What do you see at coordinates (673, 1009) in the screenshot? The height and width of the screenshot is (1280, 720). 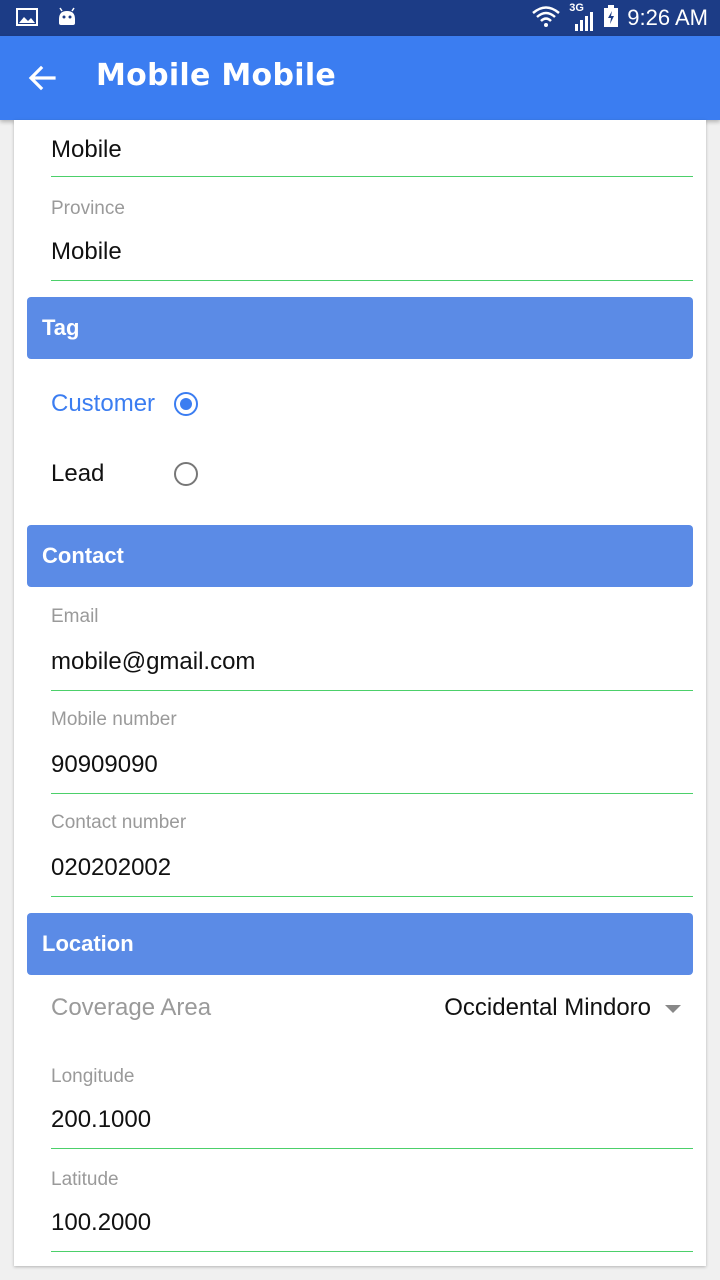 I see `dropdown-caret-icon` at bounding box center [673, 1009].